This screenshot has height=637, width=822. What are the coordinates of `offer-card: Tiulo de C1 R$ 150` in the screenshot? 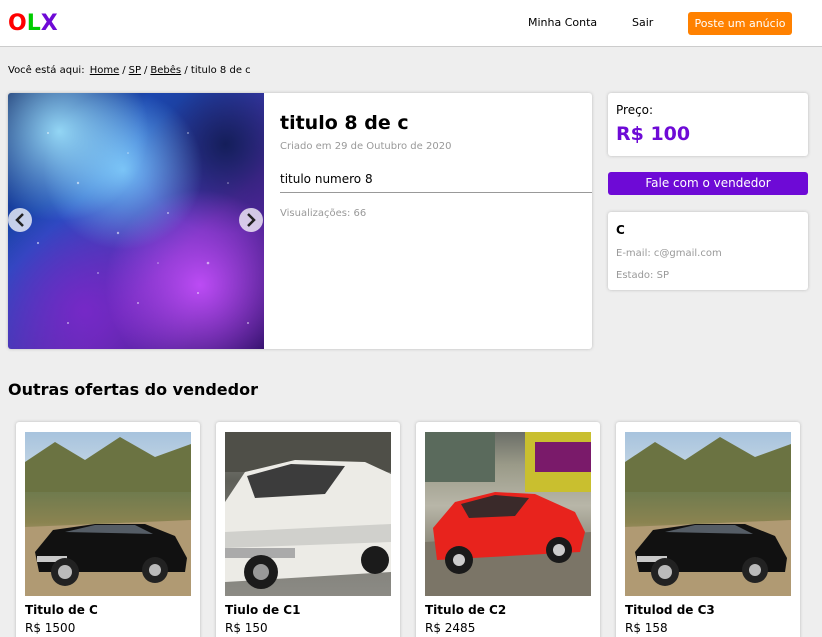 It's located at (308, 529).